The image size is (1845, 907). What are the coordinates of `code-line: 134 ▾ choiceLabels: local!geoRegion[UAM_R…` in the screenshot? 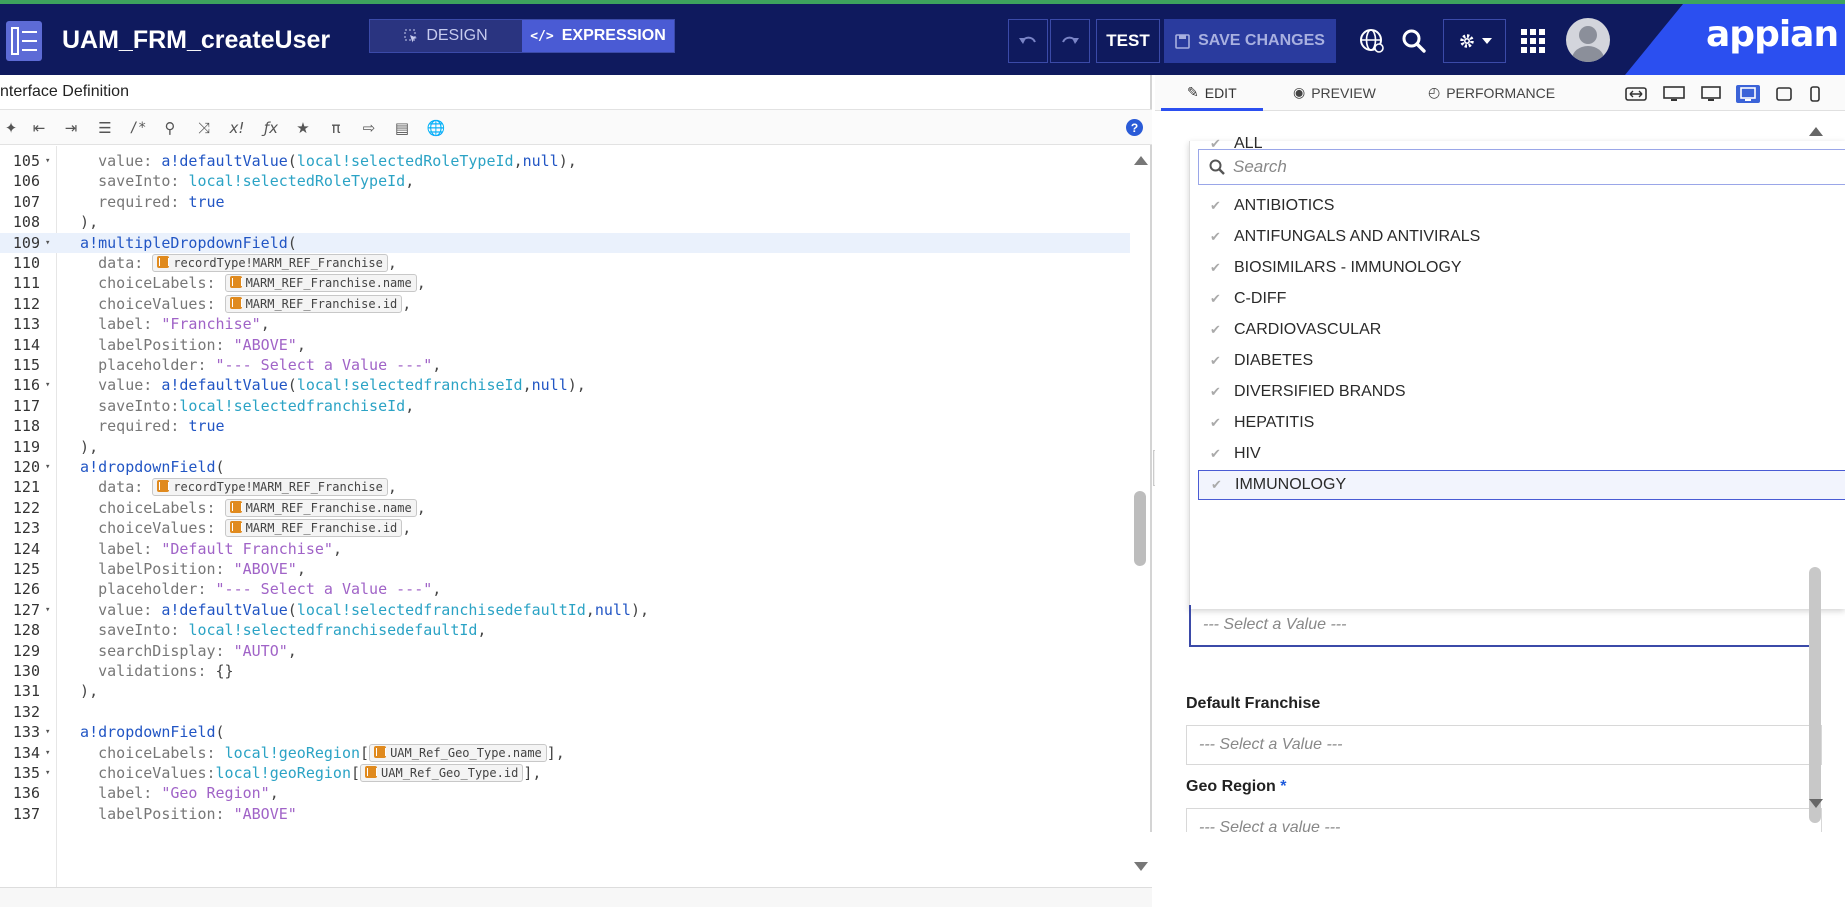 It's located at (565, 753).